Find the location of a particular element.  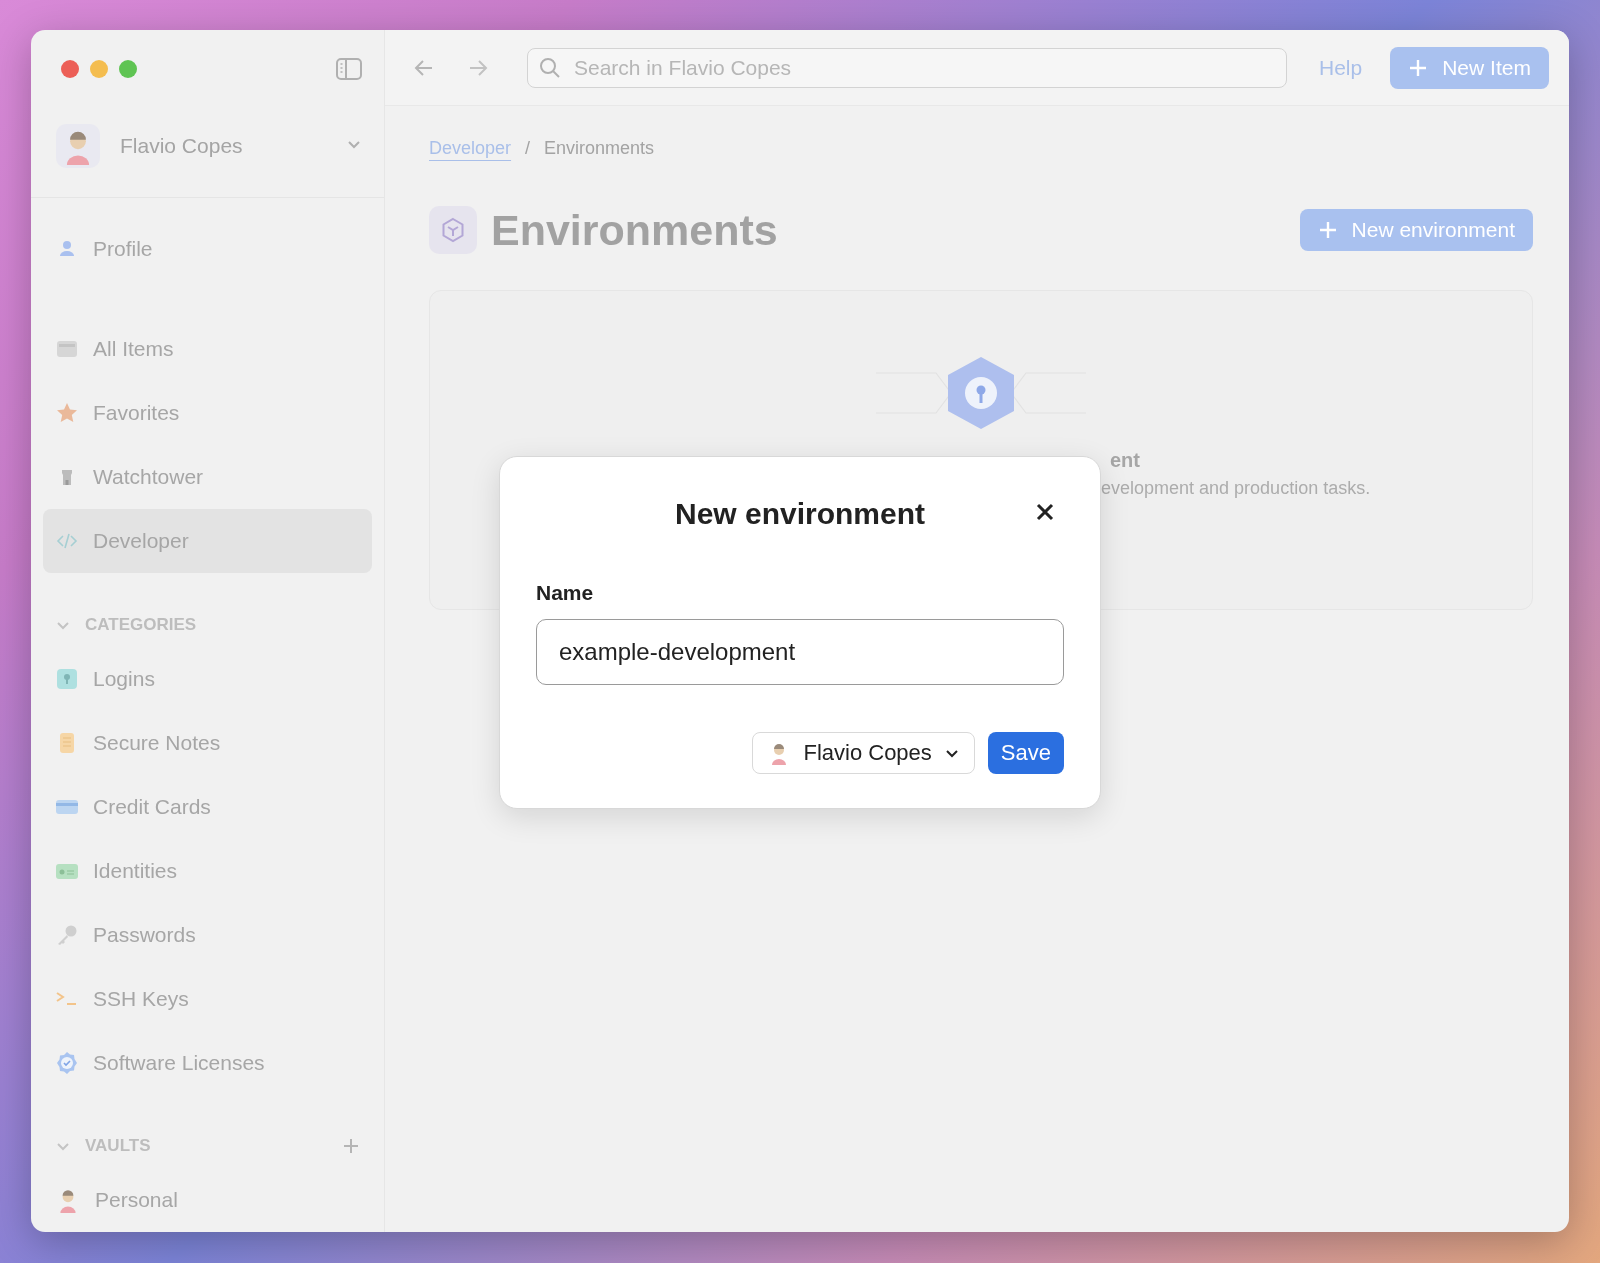

sidebar-item: Software Licenses is located at coordinates (207, 1062).